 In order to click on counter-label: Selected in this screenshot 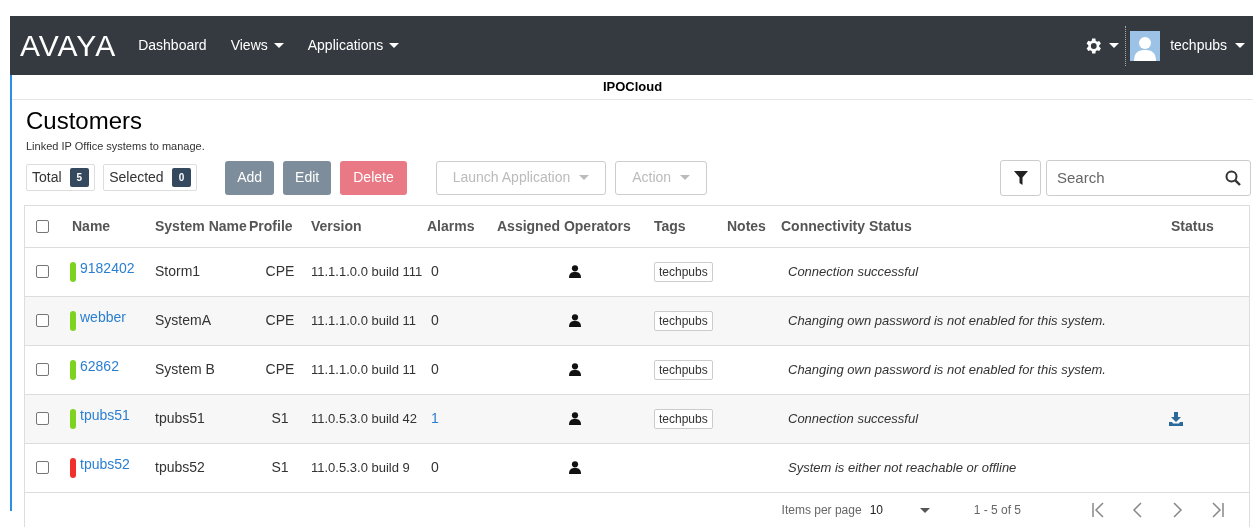, I will do `click(136, 177)`.